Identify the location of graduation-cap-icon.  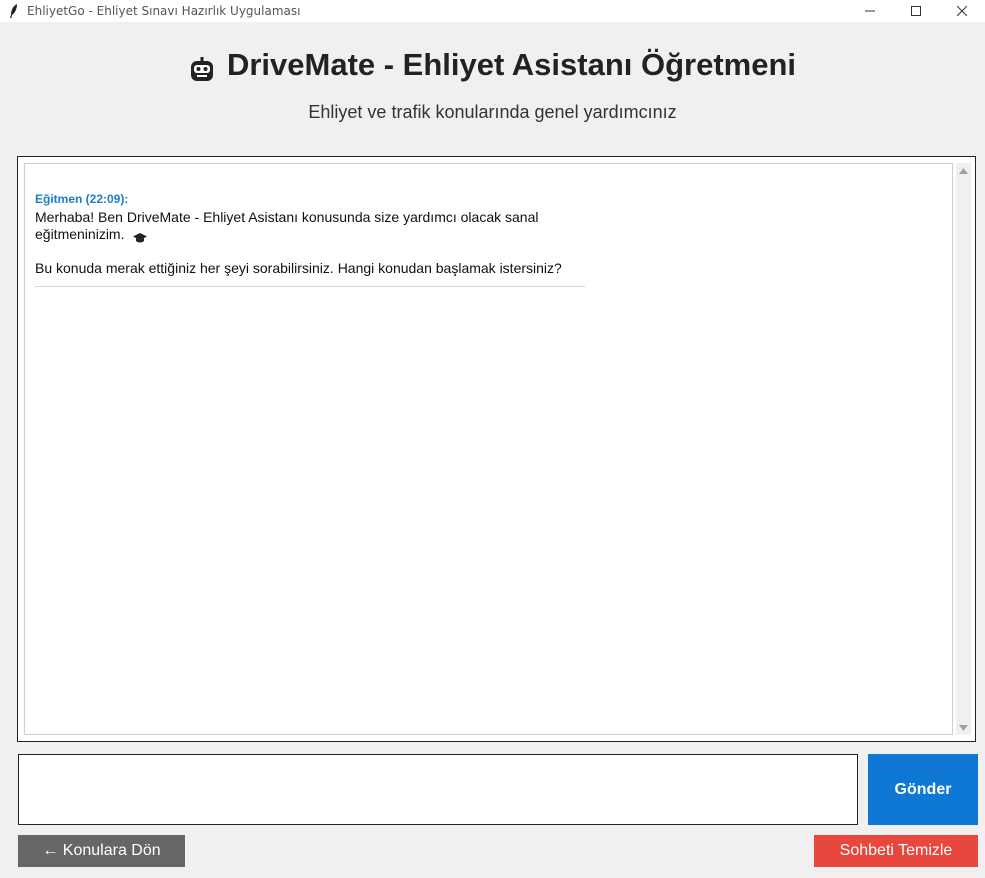
(140, 236).